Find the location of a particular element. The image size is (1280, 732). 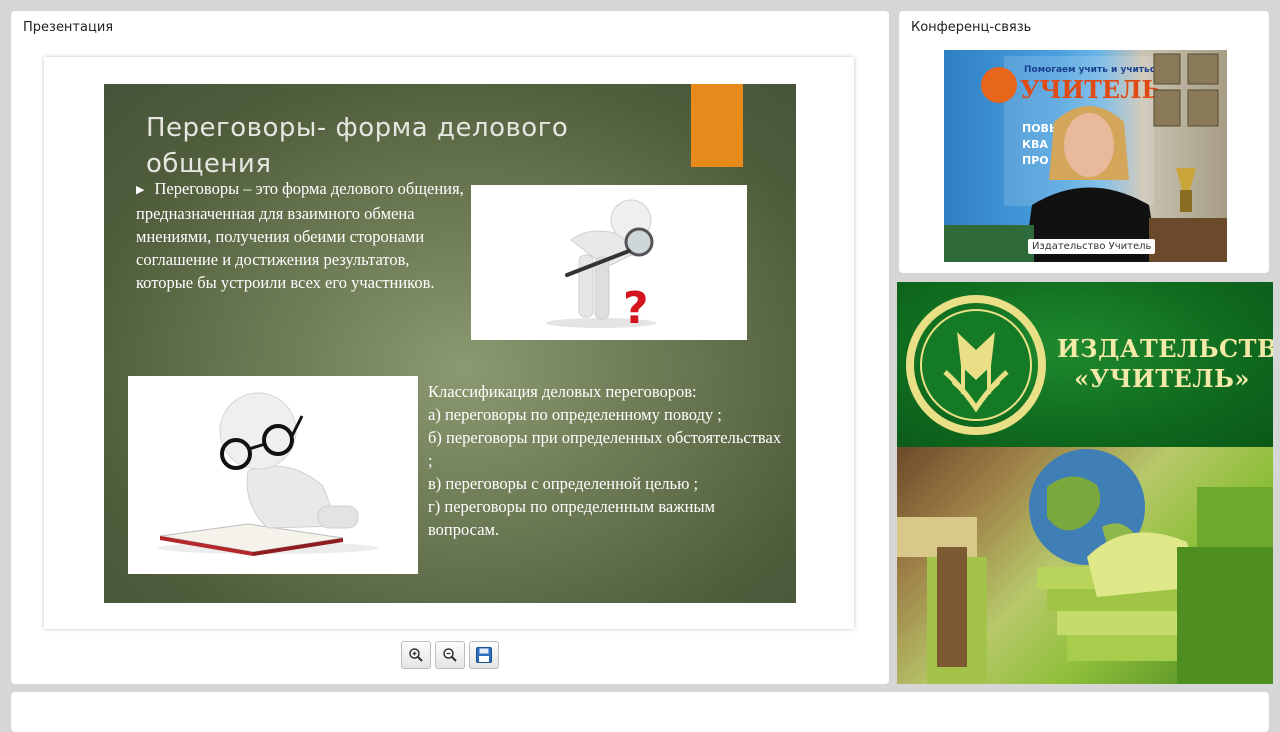

publisher-name-line: ИЗДАТЕЛЬСТВО is located at coordinates (1165, 348).